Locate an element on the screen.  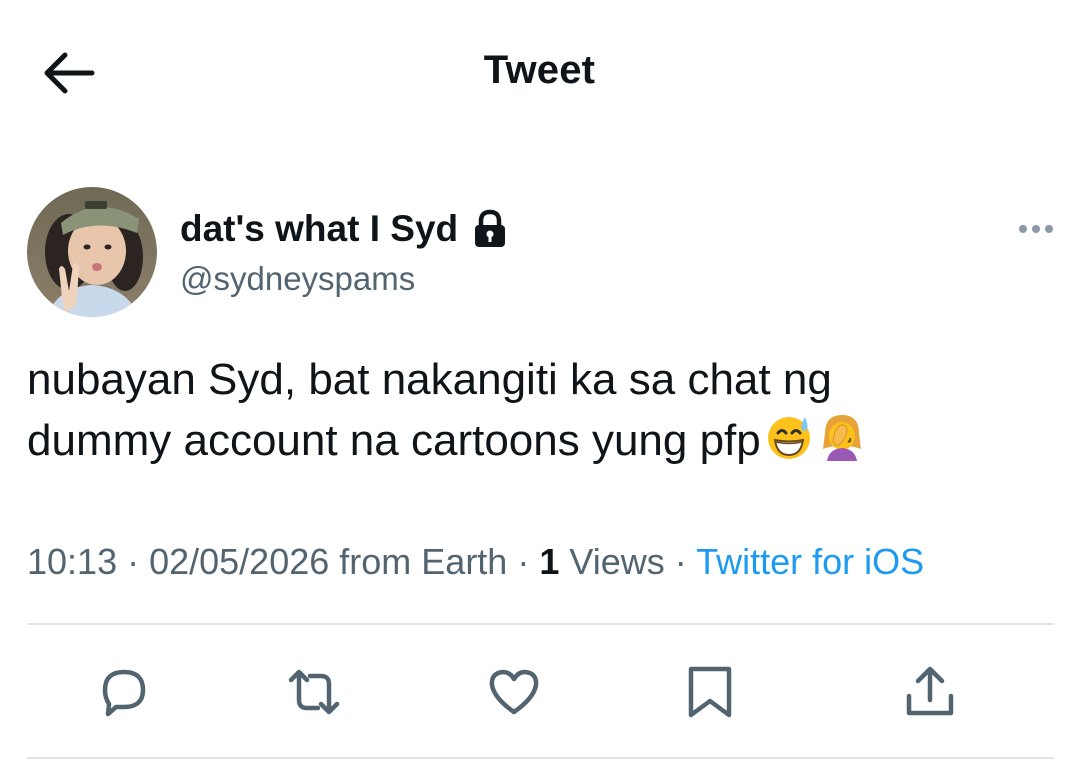
tweet-date: 02/05/2026 is located at coordinates (239, 561).